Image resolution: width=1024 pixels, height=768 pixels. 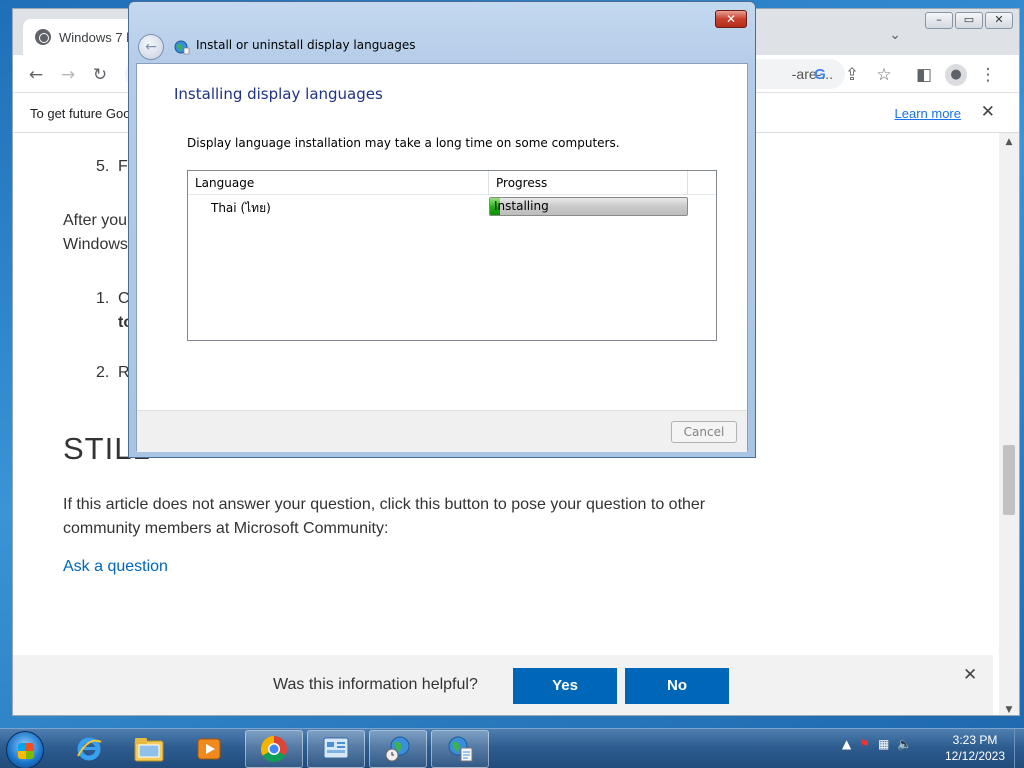 I want to click on taskbar-clock: 3:23 PM 12/12/2023, so click(x=975, y=748).